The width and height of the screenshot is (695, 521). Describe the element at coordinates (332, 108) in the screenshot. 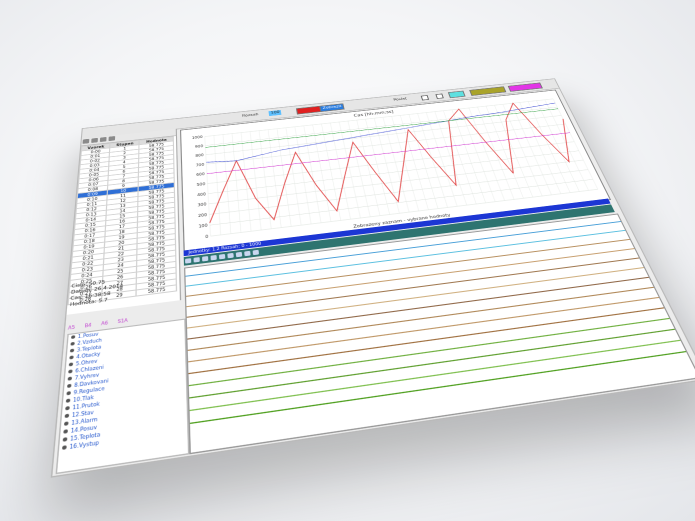

I see `blue-swatch-button: Zobrazit` at that location.